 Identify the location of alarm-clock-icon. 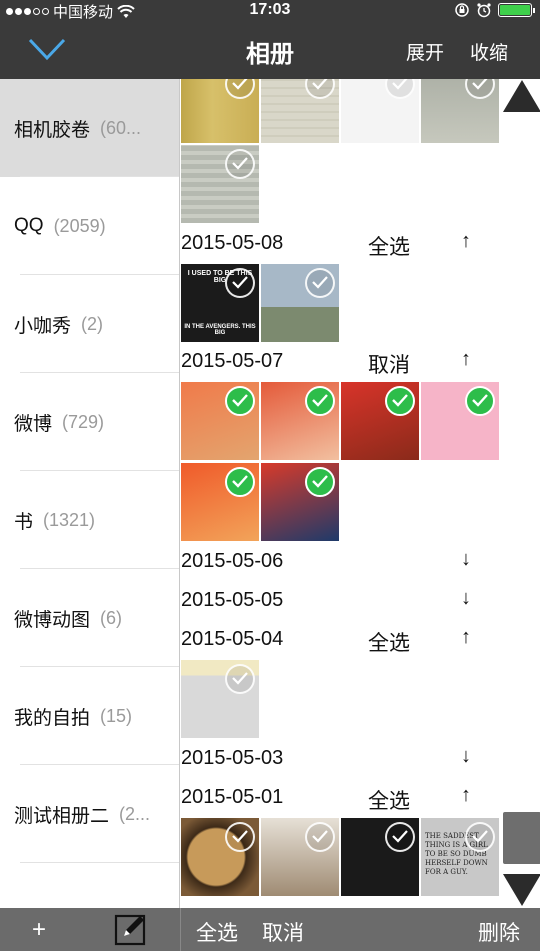
(484, 10).